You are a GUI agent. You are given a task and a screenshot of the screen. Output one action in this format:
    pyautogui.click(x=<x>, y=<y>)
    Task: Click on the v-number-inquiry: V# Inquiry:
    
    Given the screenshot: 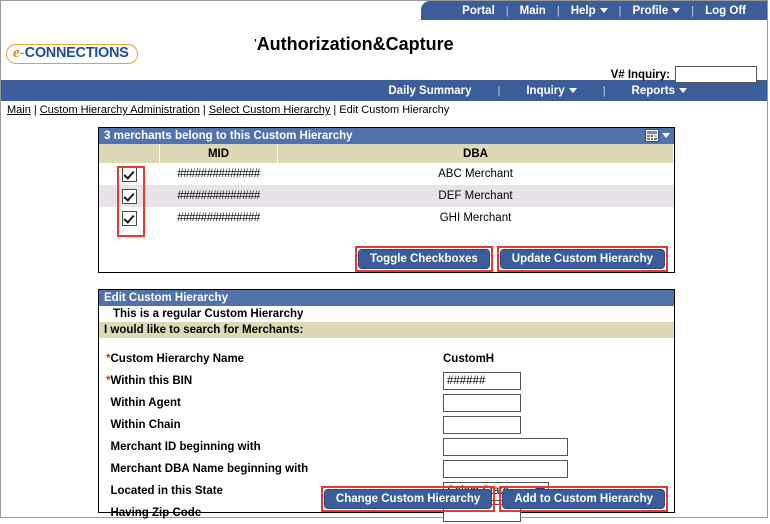 What is the action you would take?
    pyautogui.click(x=684, y=74)
    